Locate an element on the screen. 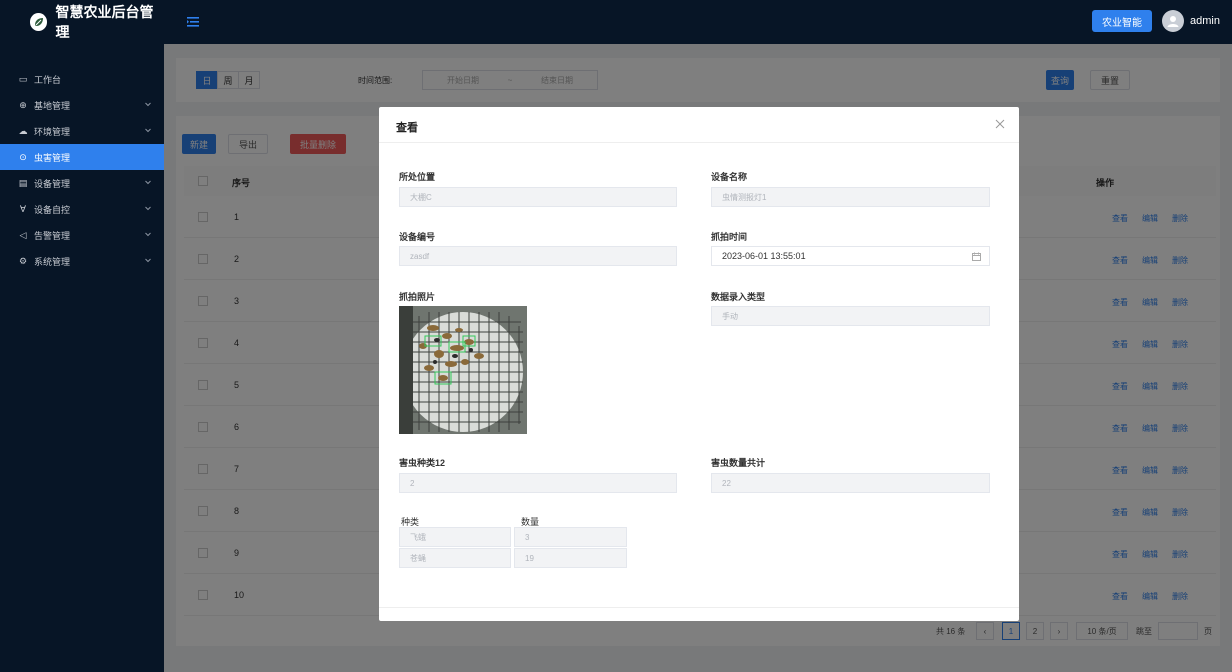  device-code-label: 设备编号 is located at coordinates (417, 237).